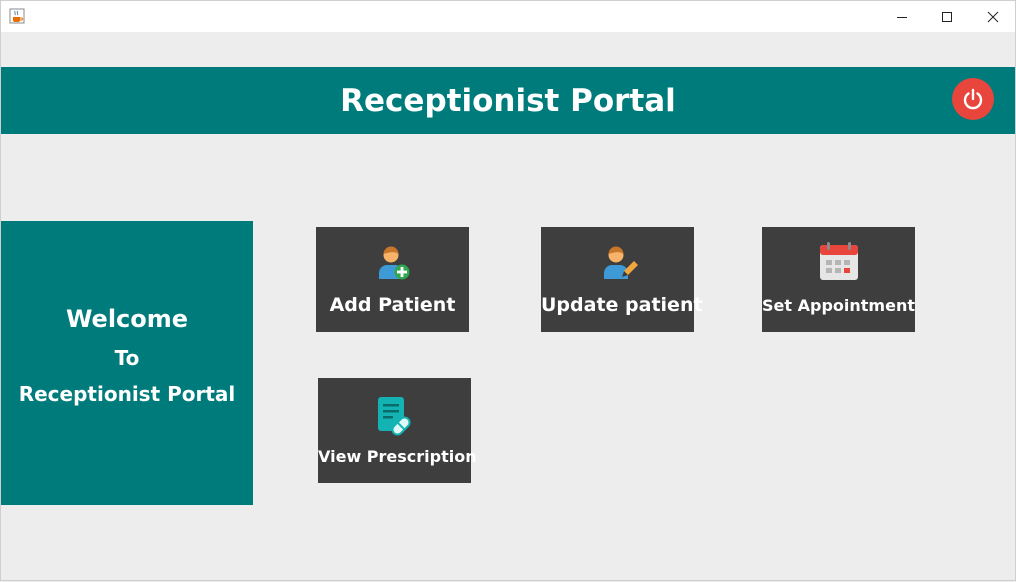  Describe the element at coordinates (127, 319) in the screenshot. I see `welcome-line-1: Welcome` at that location.